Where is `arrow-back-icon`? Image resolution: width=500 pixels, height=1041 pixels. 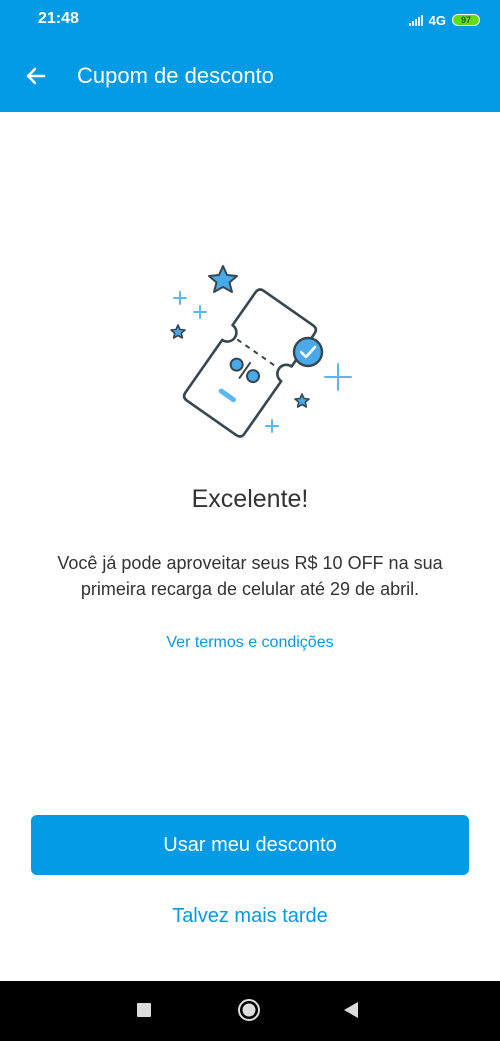
arrow-back-icon is located at coordinates (36, 76).